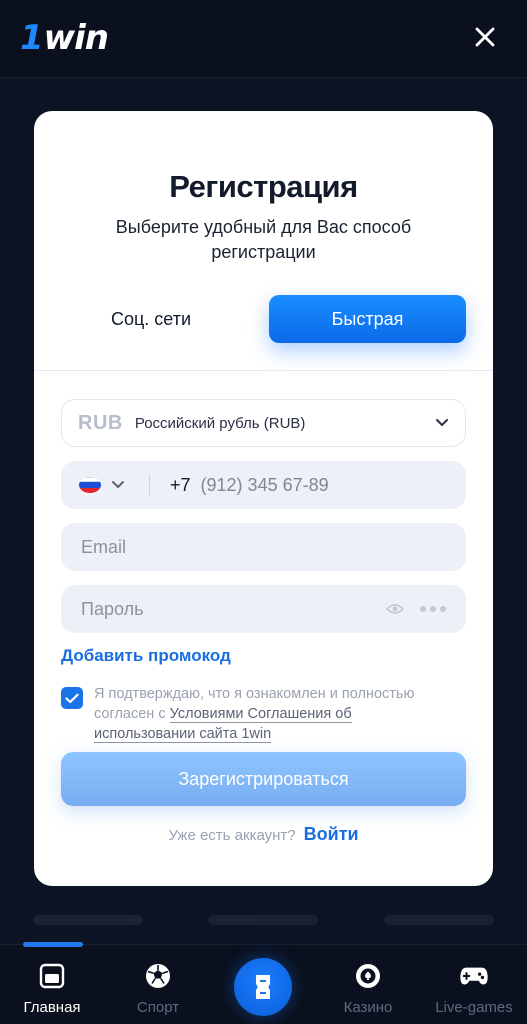 This screenshot has height=1024, width=527. I want to click on password-input, so click(232, 609).